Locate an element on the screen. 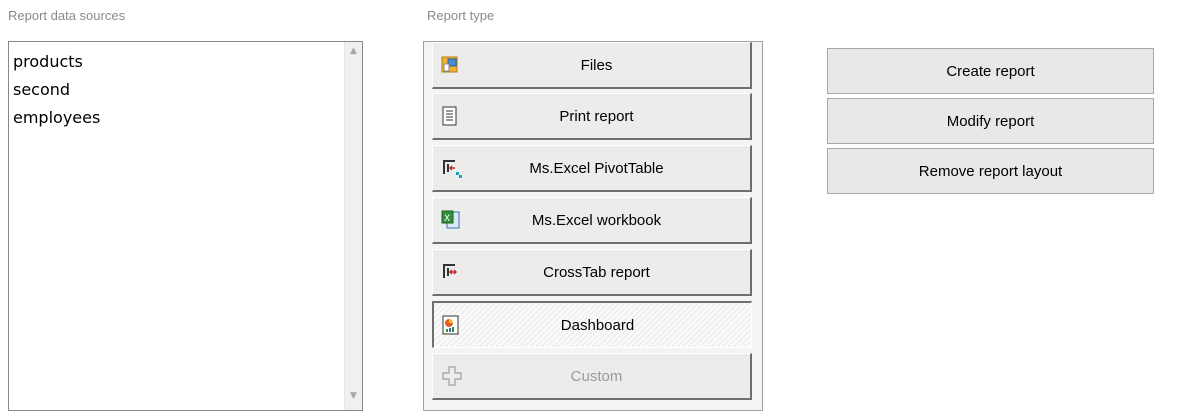 This screenshot has width=1189, height=411. crosstab-icon is located at coordinates (455, 272).